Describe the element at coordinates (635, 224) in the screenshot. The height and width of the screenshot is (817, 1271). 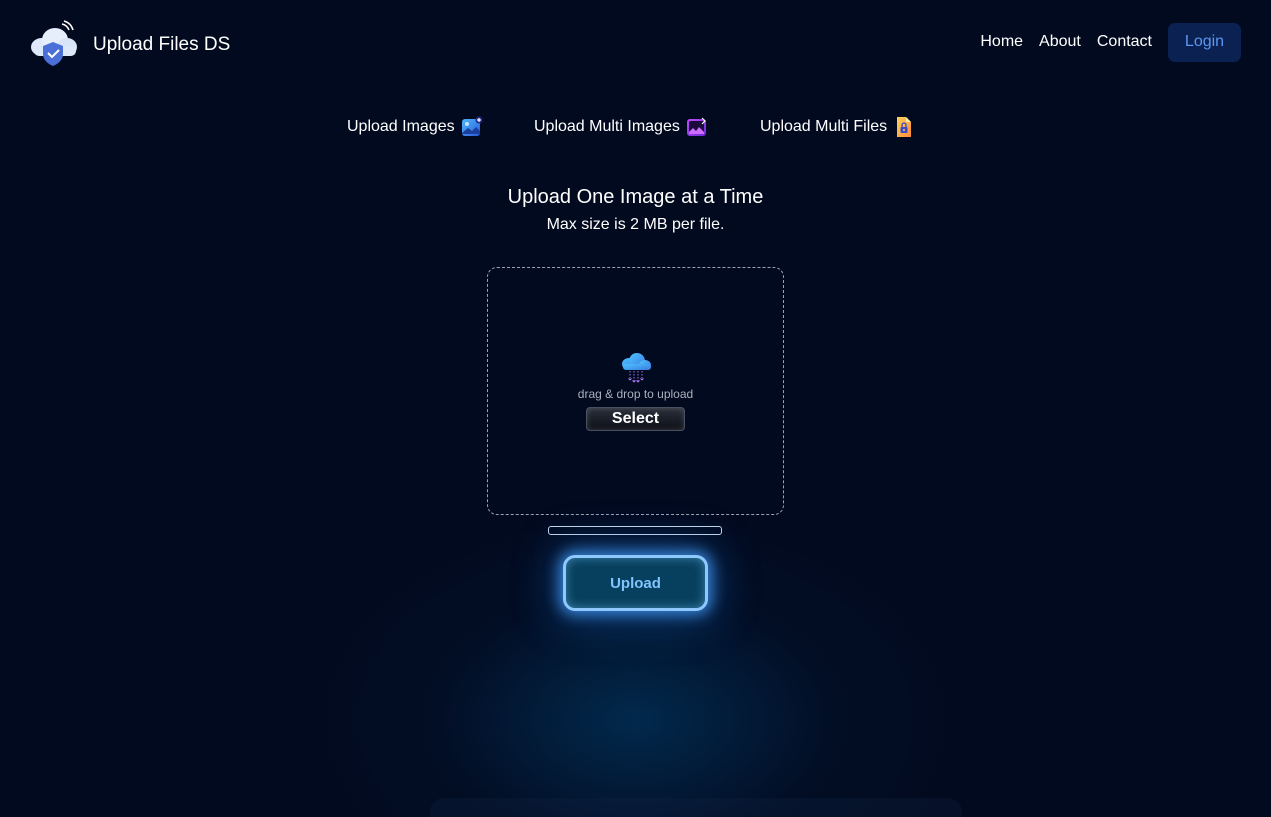
I see `size-limit-note: Max size is 2 MB per file.` at that location.